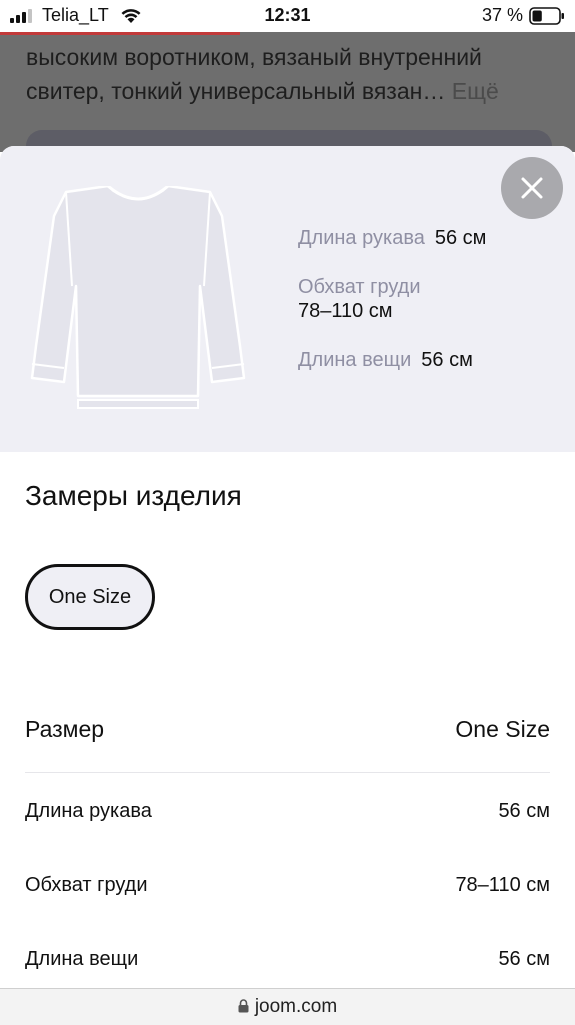 The height and width of the screenshot is (1025, 575). I want to click on section-title: Замеры изделия, so click(133, 495).